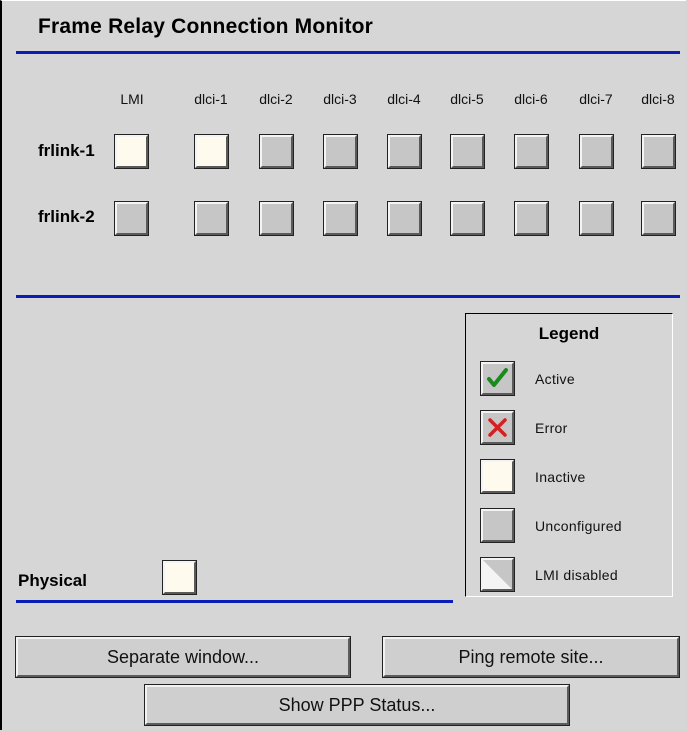 The height and width of the screenshot is (732, 688). What do you see at coordinates (348, 52) in the screenshot?
I see `title-divider` at bounding box center [348, 52].